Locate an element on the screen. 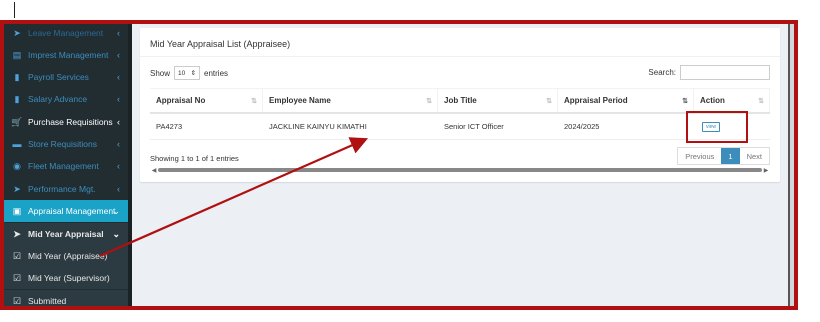 Image resolution: width=820 pixels, height=322 pixels. sidebar-item-label: Store Requisitions is located at coordinates (62, 144).